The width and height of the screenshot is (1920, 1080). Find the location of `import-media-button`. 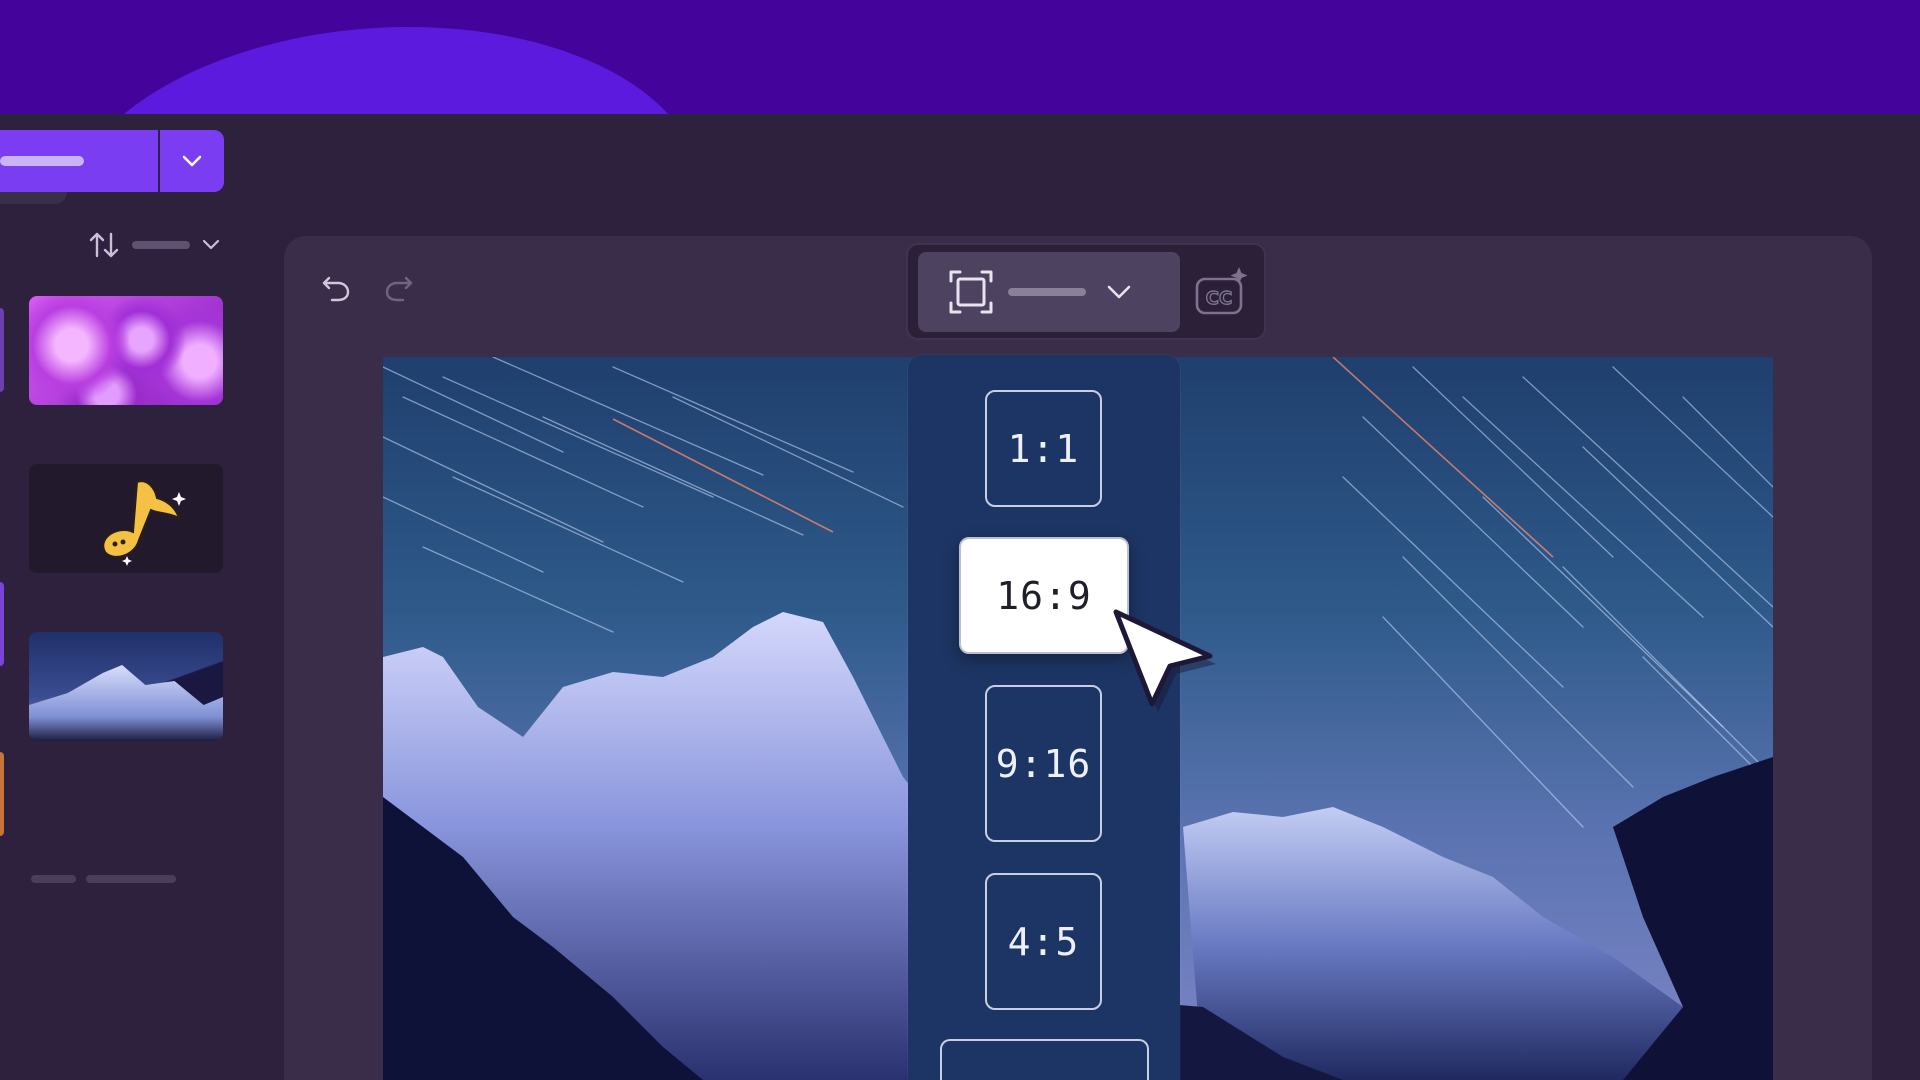

import-media-button is located at coordinates (79, 161).